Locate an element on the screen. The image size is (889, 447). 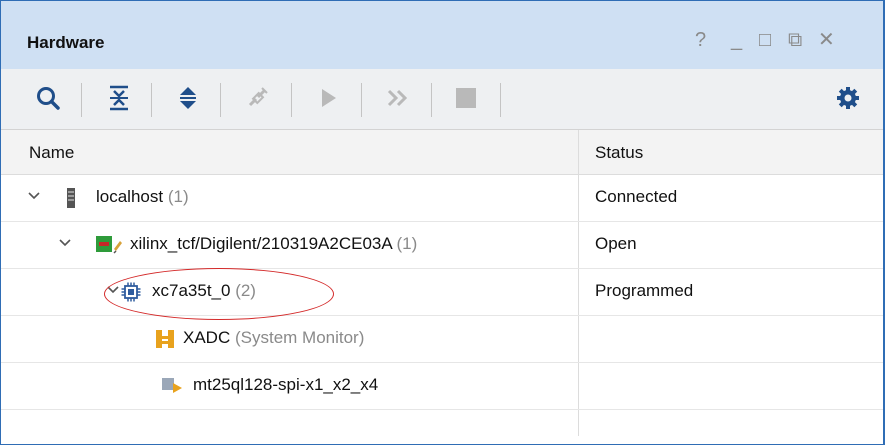
stop-trigger-icon is located at coordinates (466, 98).